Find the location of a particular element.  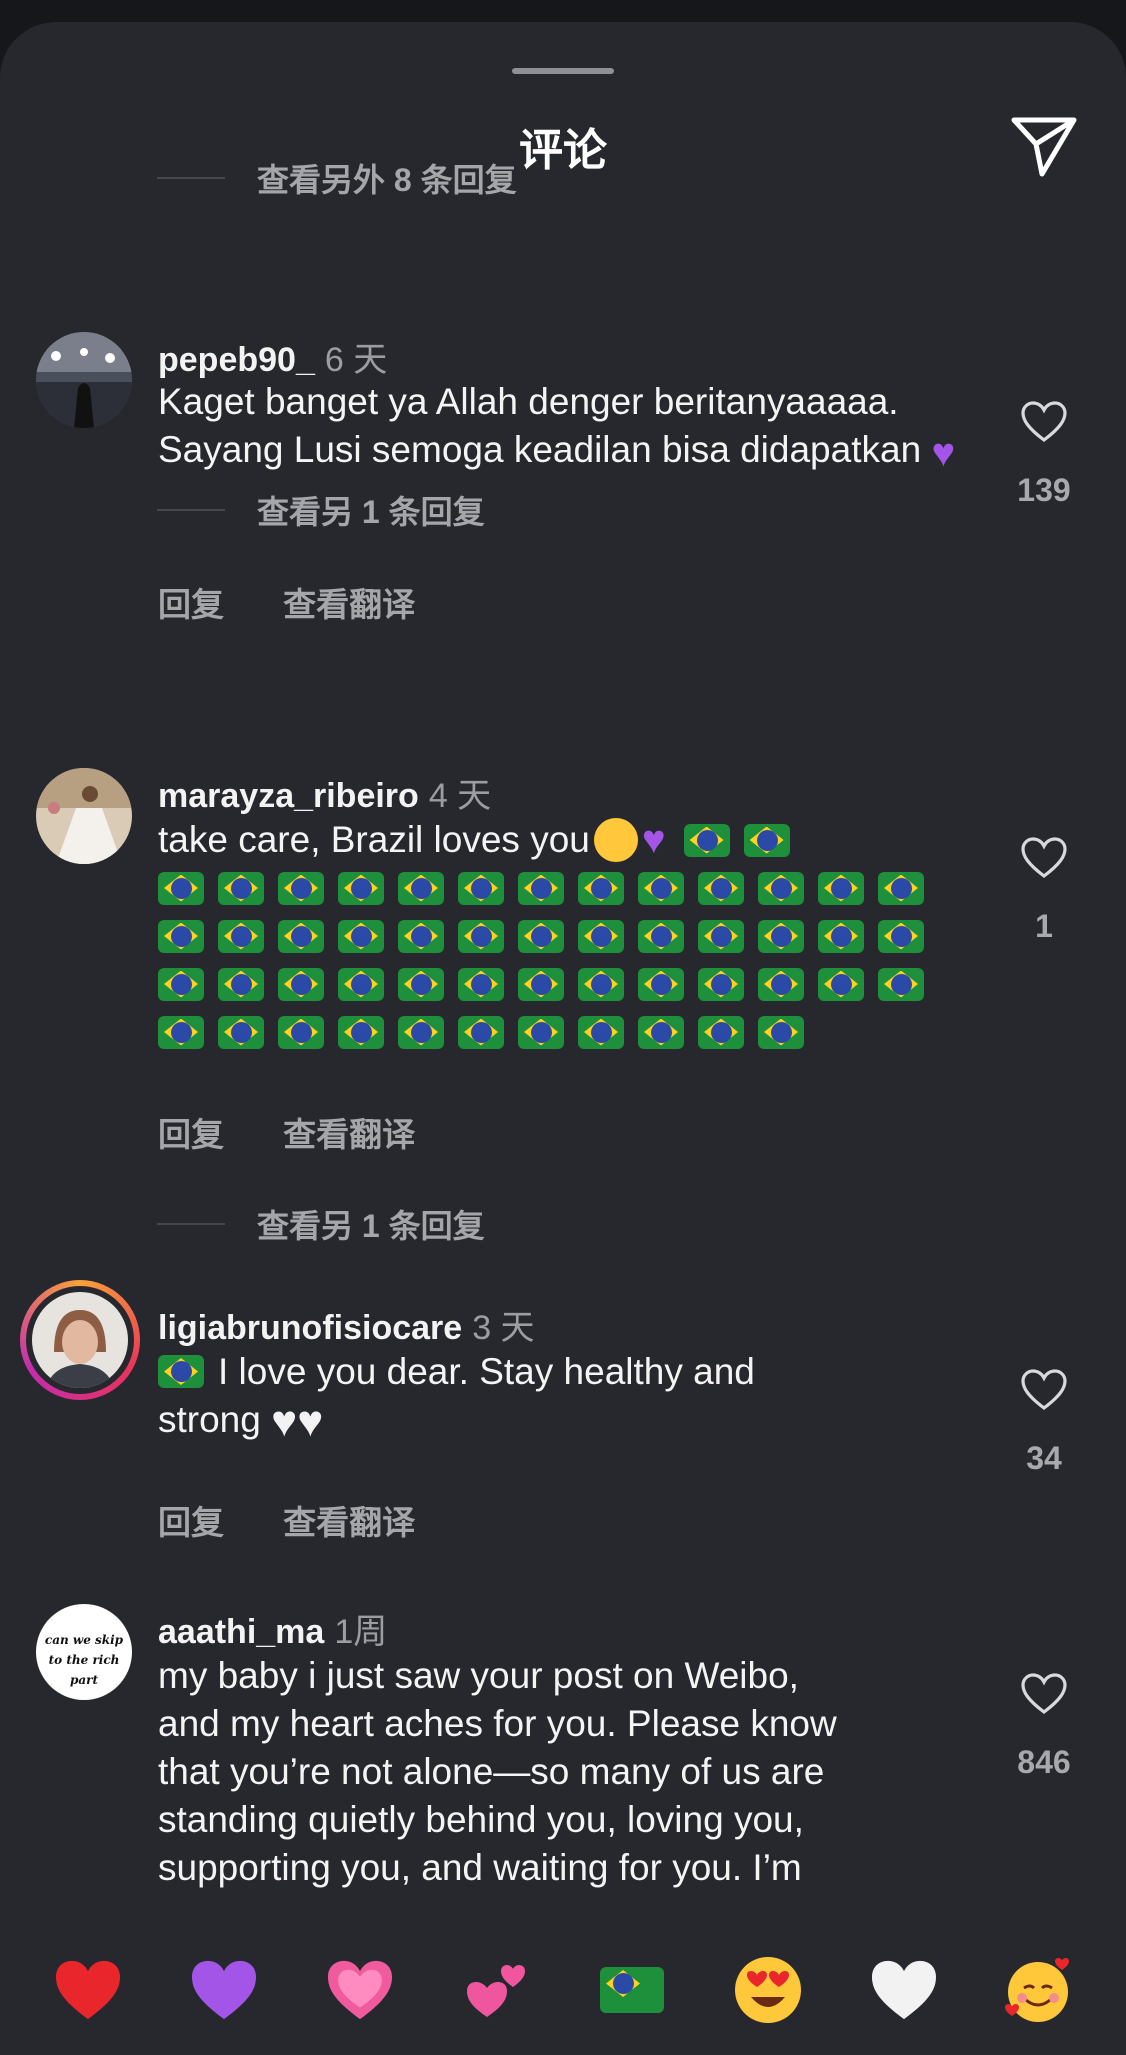

growing-heart-icon is located at coordinates (360, 1990).